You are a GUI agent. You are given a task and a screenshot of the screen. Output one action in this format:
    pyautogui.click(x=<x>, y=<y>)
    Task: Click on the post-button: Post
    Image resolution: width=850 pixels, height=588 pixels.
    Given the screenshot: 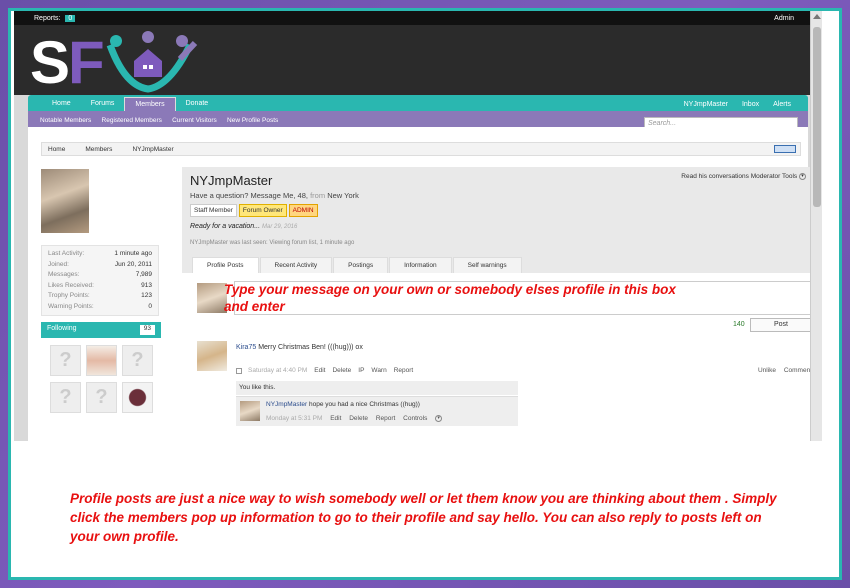 What is the action you would take?
    pyautogui.click(x=781, y=325)
    